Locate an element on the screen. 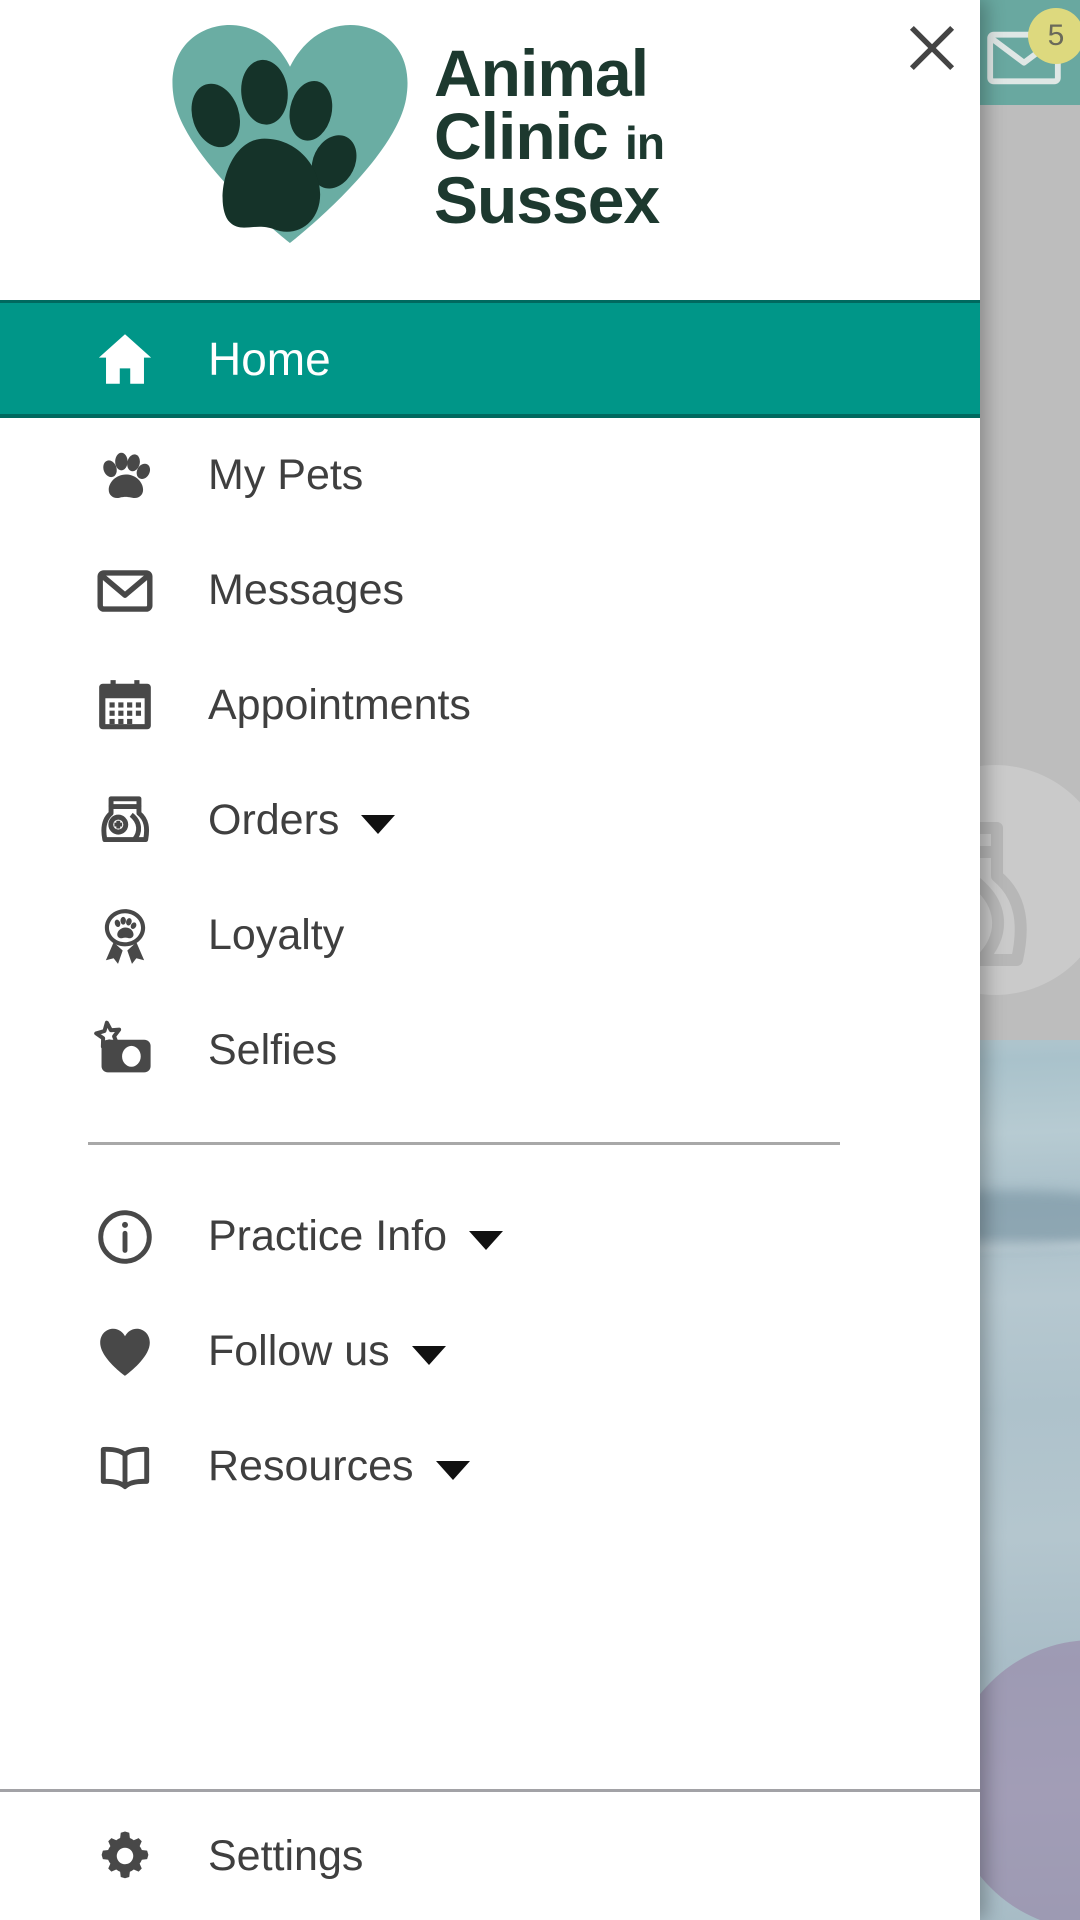 This screenshot has width=1080, height=1920. sidebar-item-label: Follow us is located at coordinates (299, 1351).